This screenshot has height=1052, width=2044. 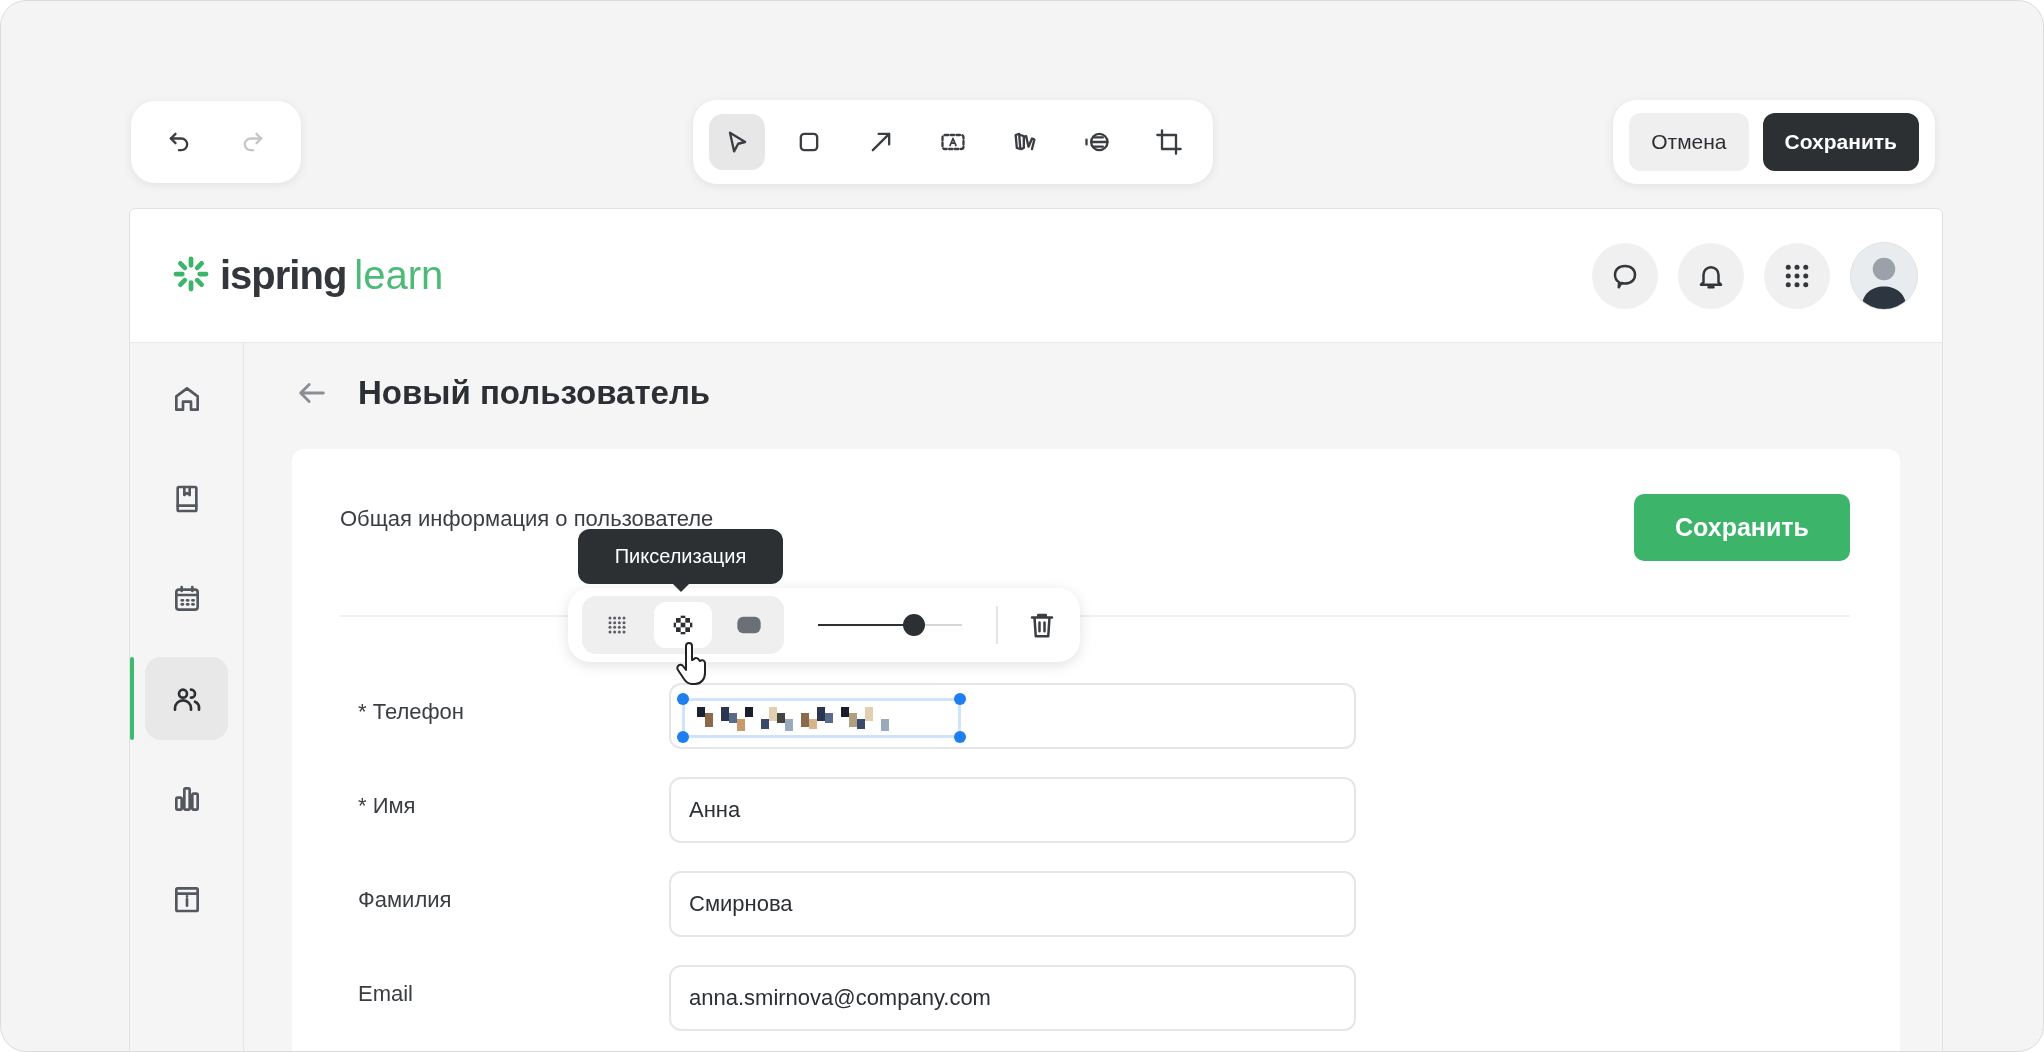 What do you see at coordinates (527, 518) in the screenshot?
I see `section-title: Общая информация о пользователе` at bounding box center [527, 518].